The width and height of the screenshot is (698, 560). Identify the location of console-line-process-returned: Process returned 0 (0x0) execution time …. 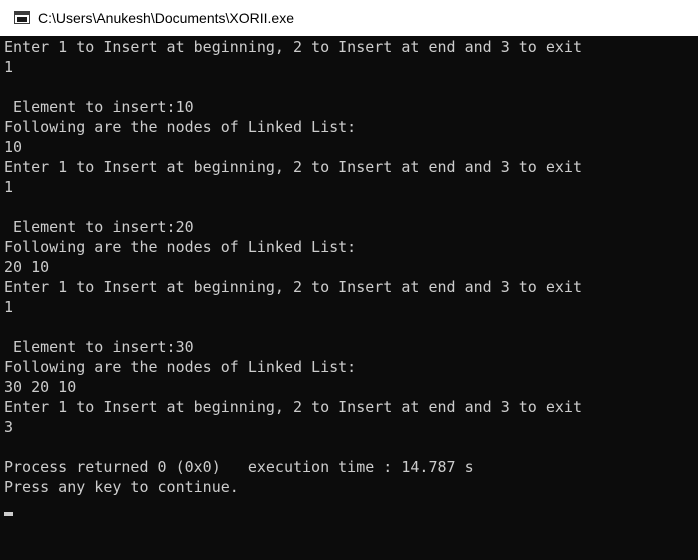
(239, 467).